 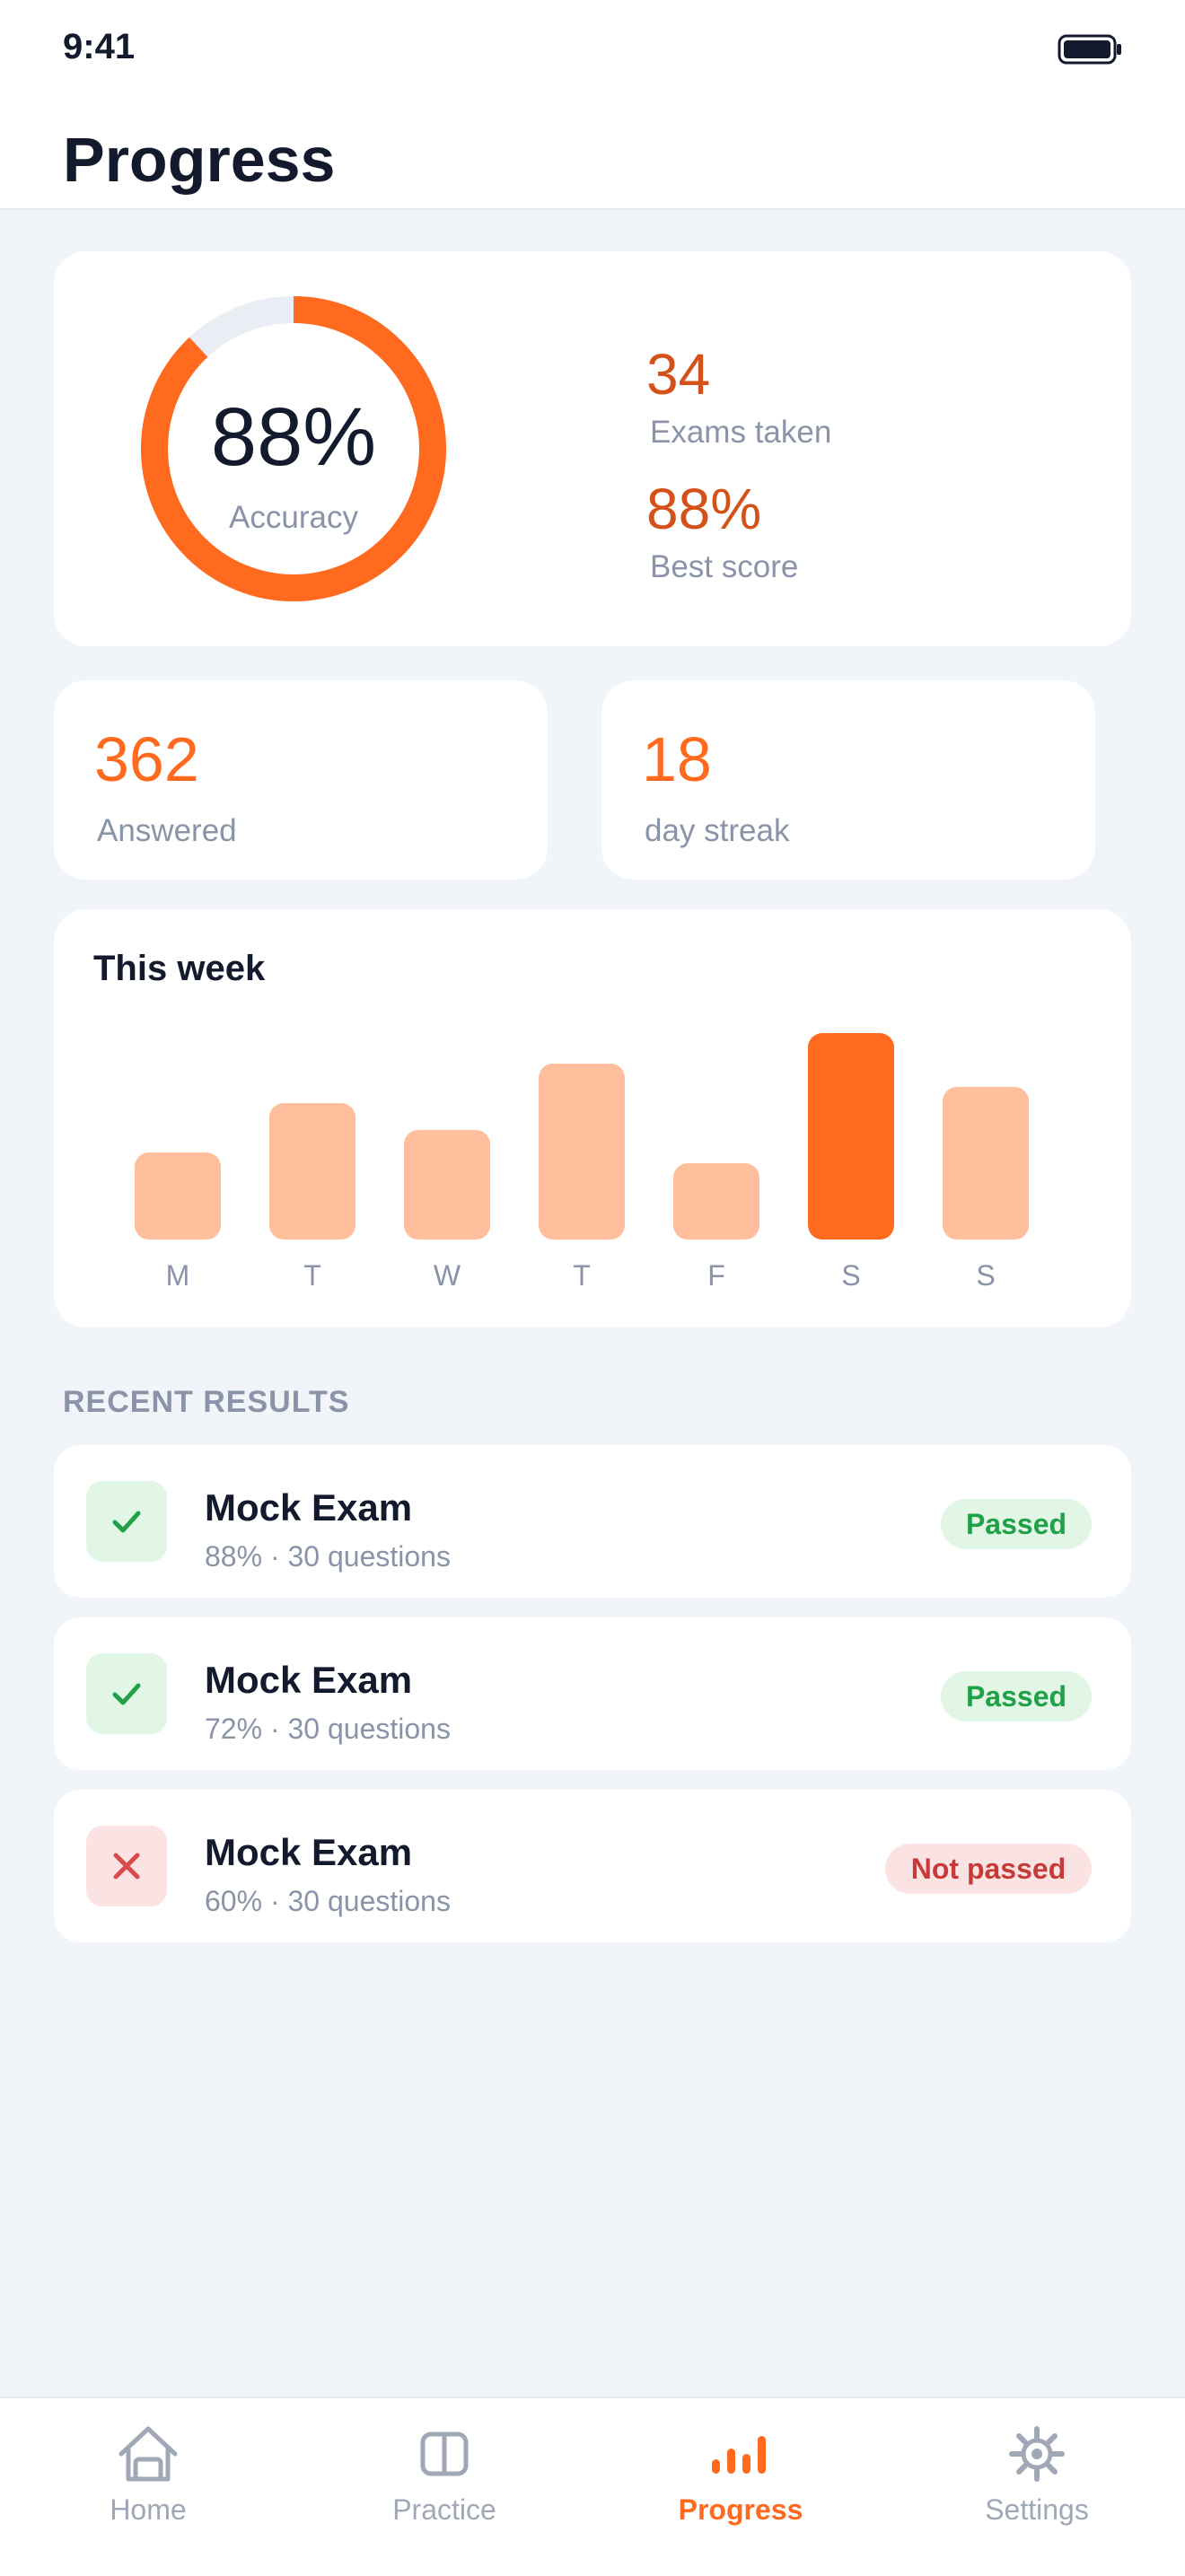 What do you see at coordinates (148, 2454) in the screenshot?
I see `home-icon` at bounding box center [148, 2454].